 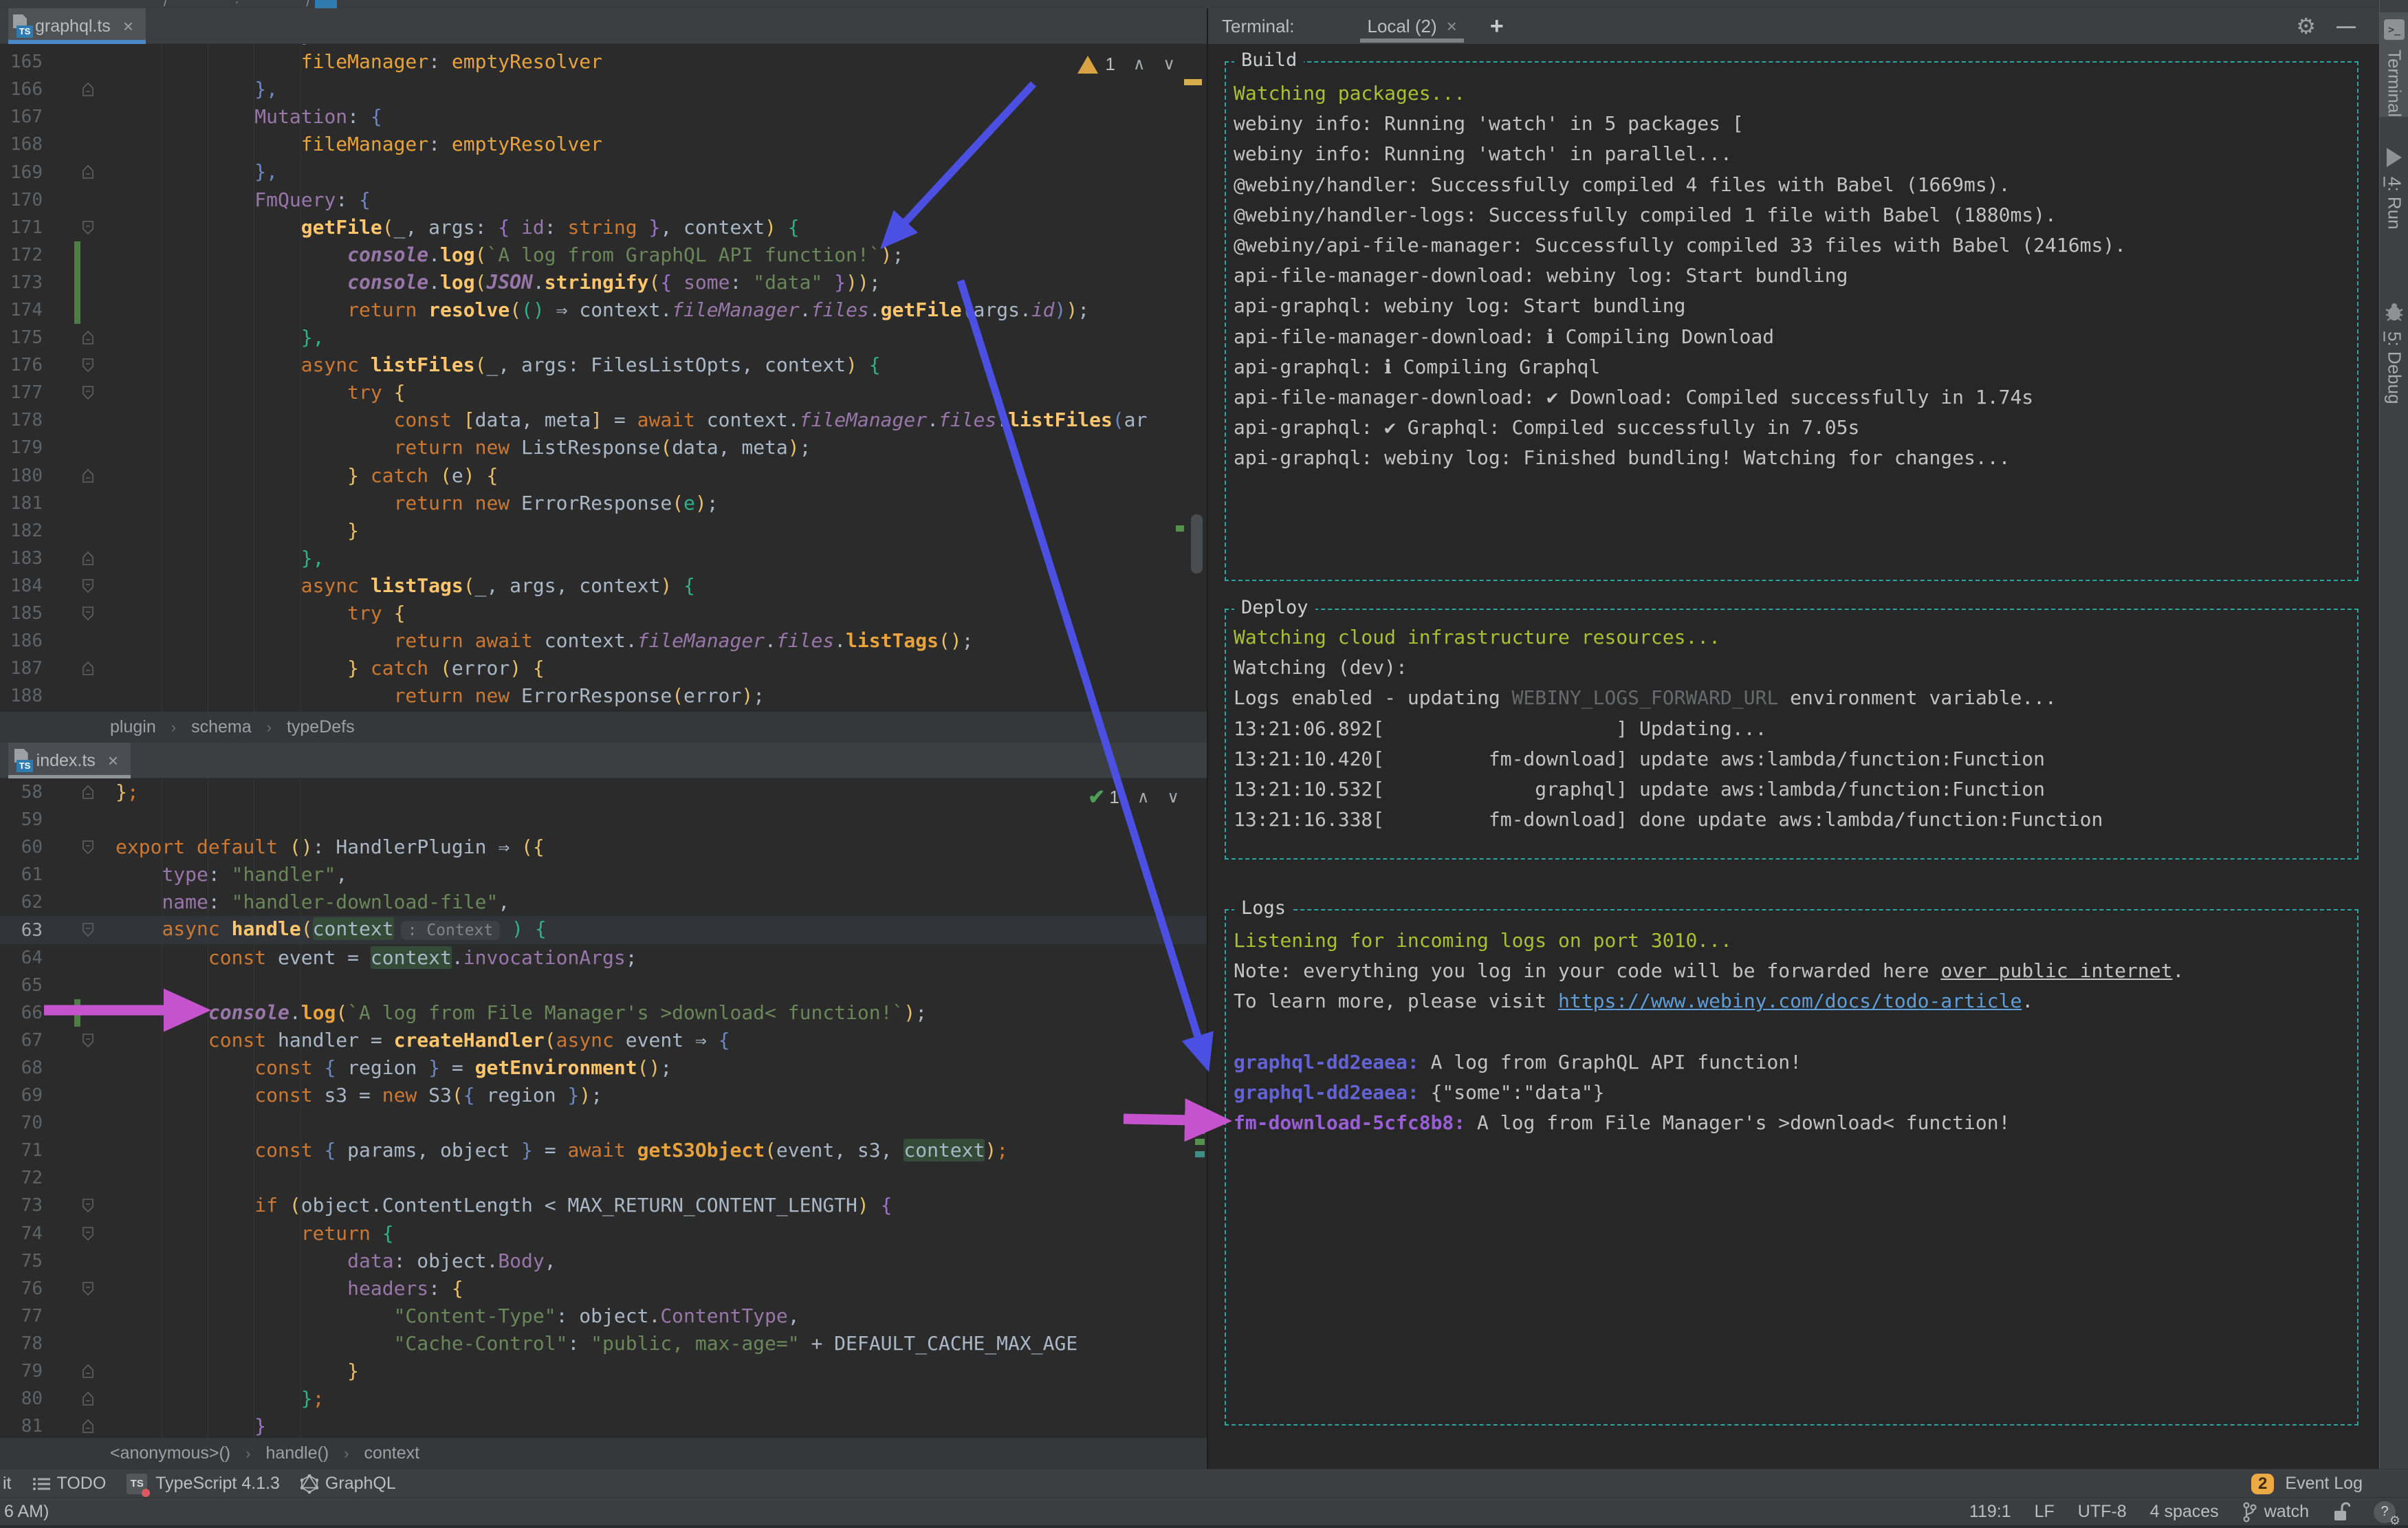 What do you see at coordinates (23, 172) in the screenshot?
I see `line-number: 169` at bounding box center [23, 172].